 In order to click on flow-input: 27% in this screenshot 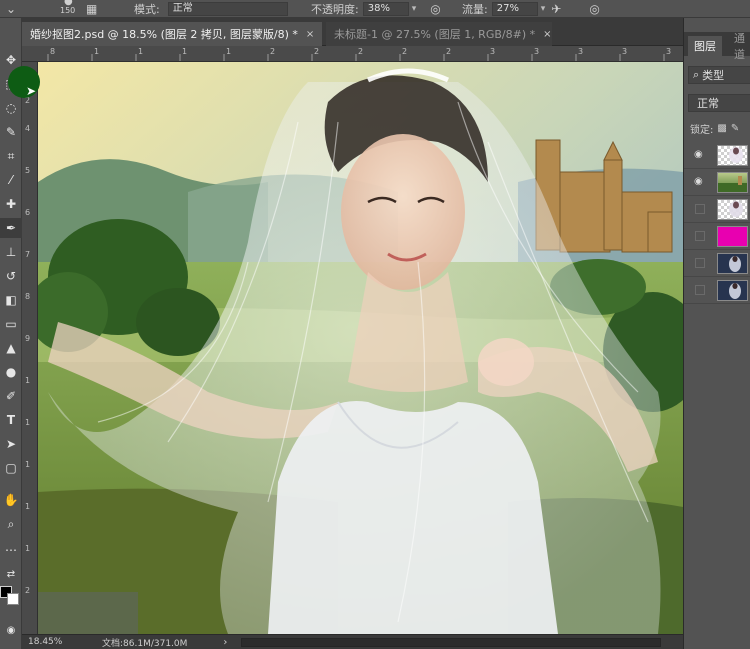, I will do `click(514, 9)`.